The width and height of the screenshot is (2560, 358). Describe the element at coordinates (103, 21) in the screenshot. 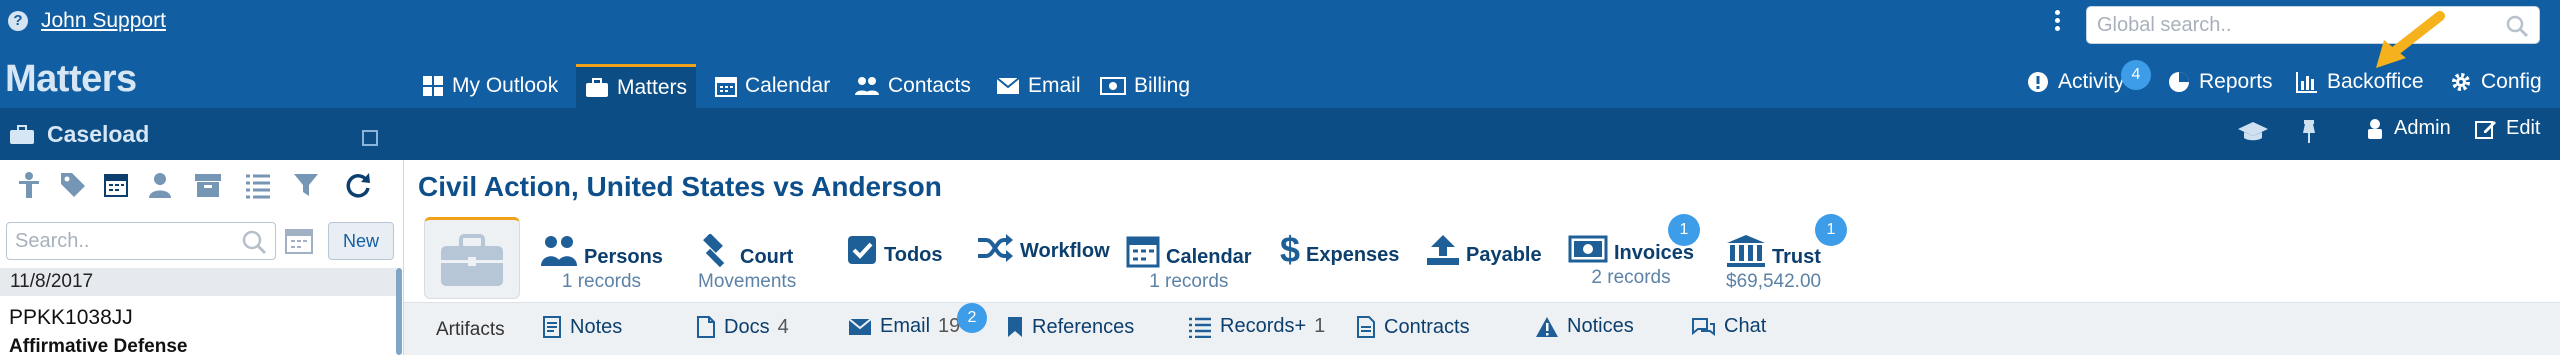

I see `user-name-link: John Support` at that location.